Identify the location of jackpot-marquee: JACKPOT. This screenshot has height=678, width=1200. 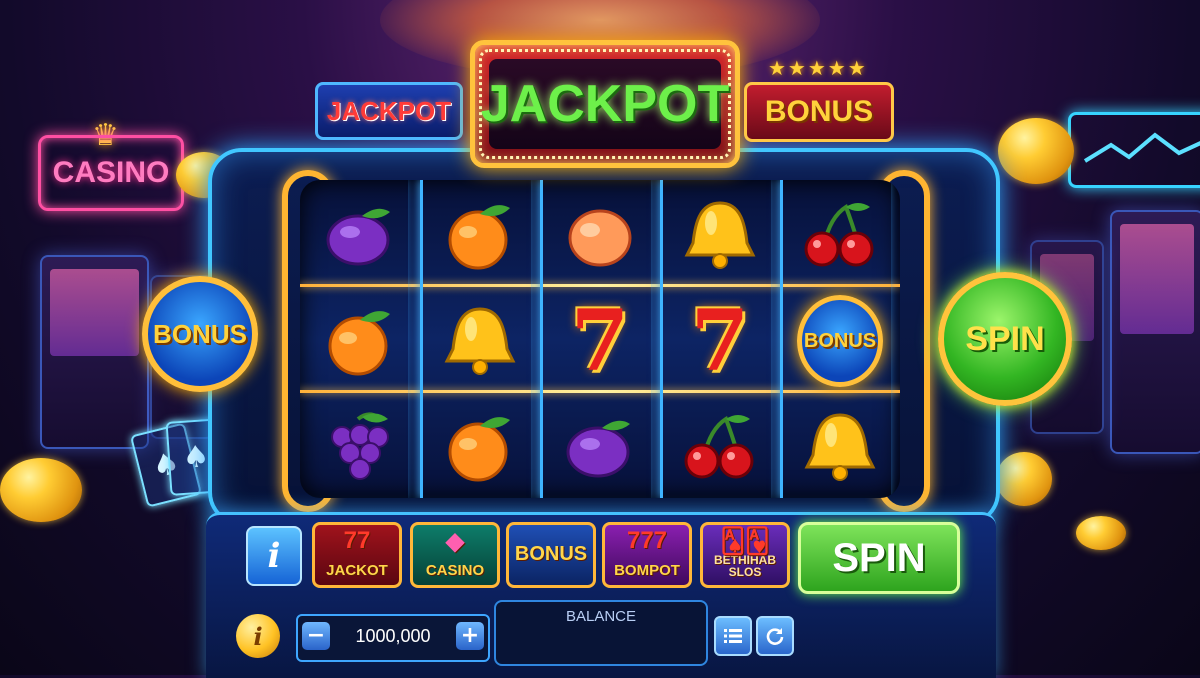
(605, 104).